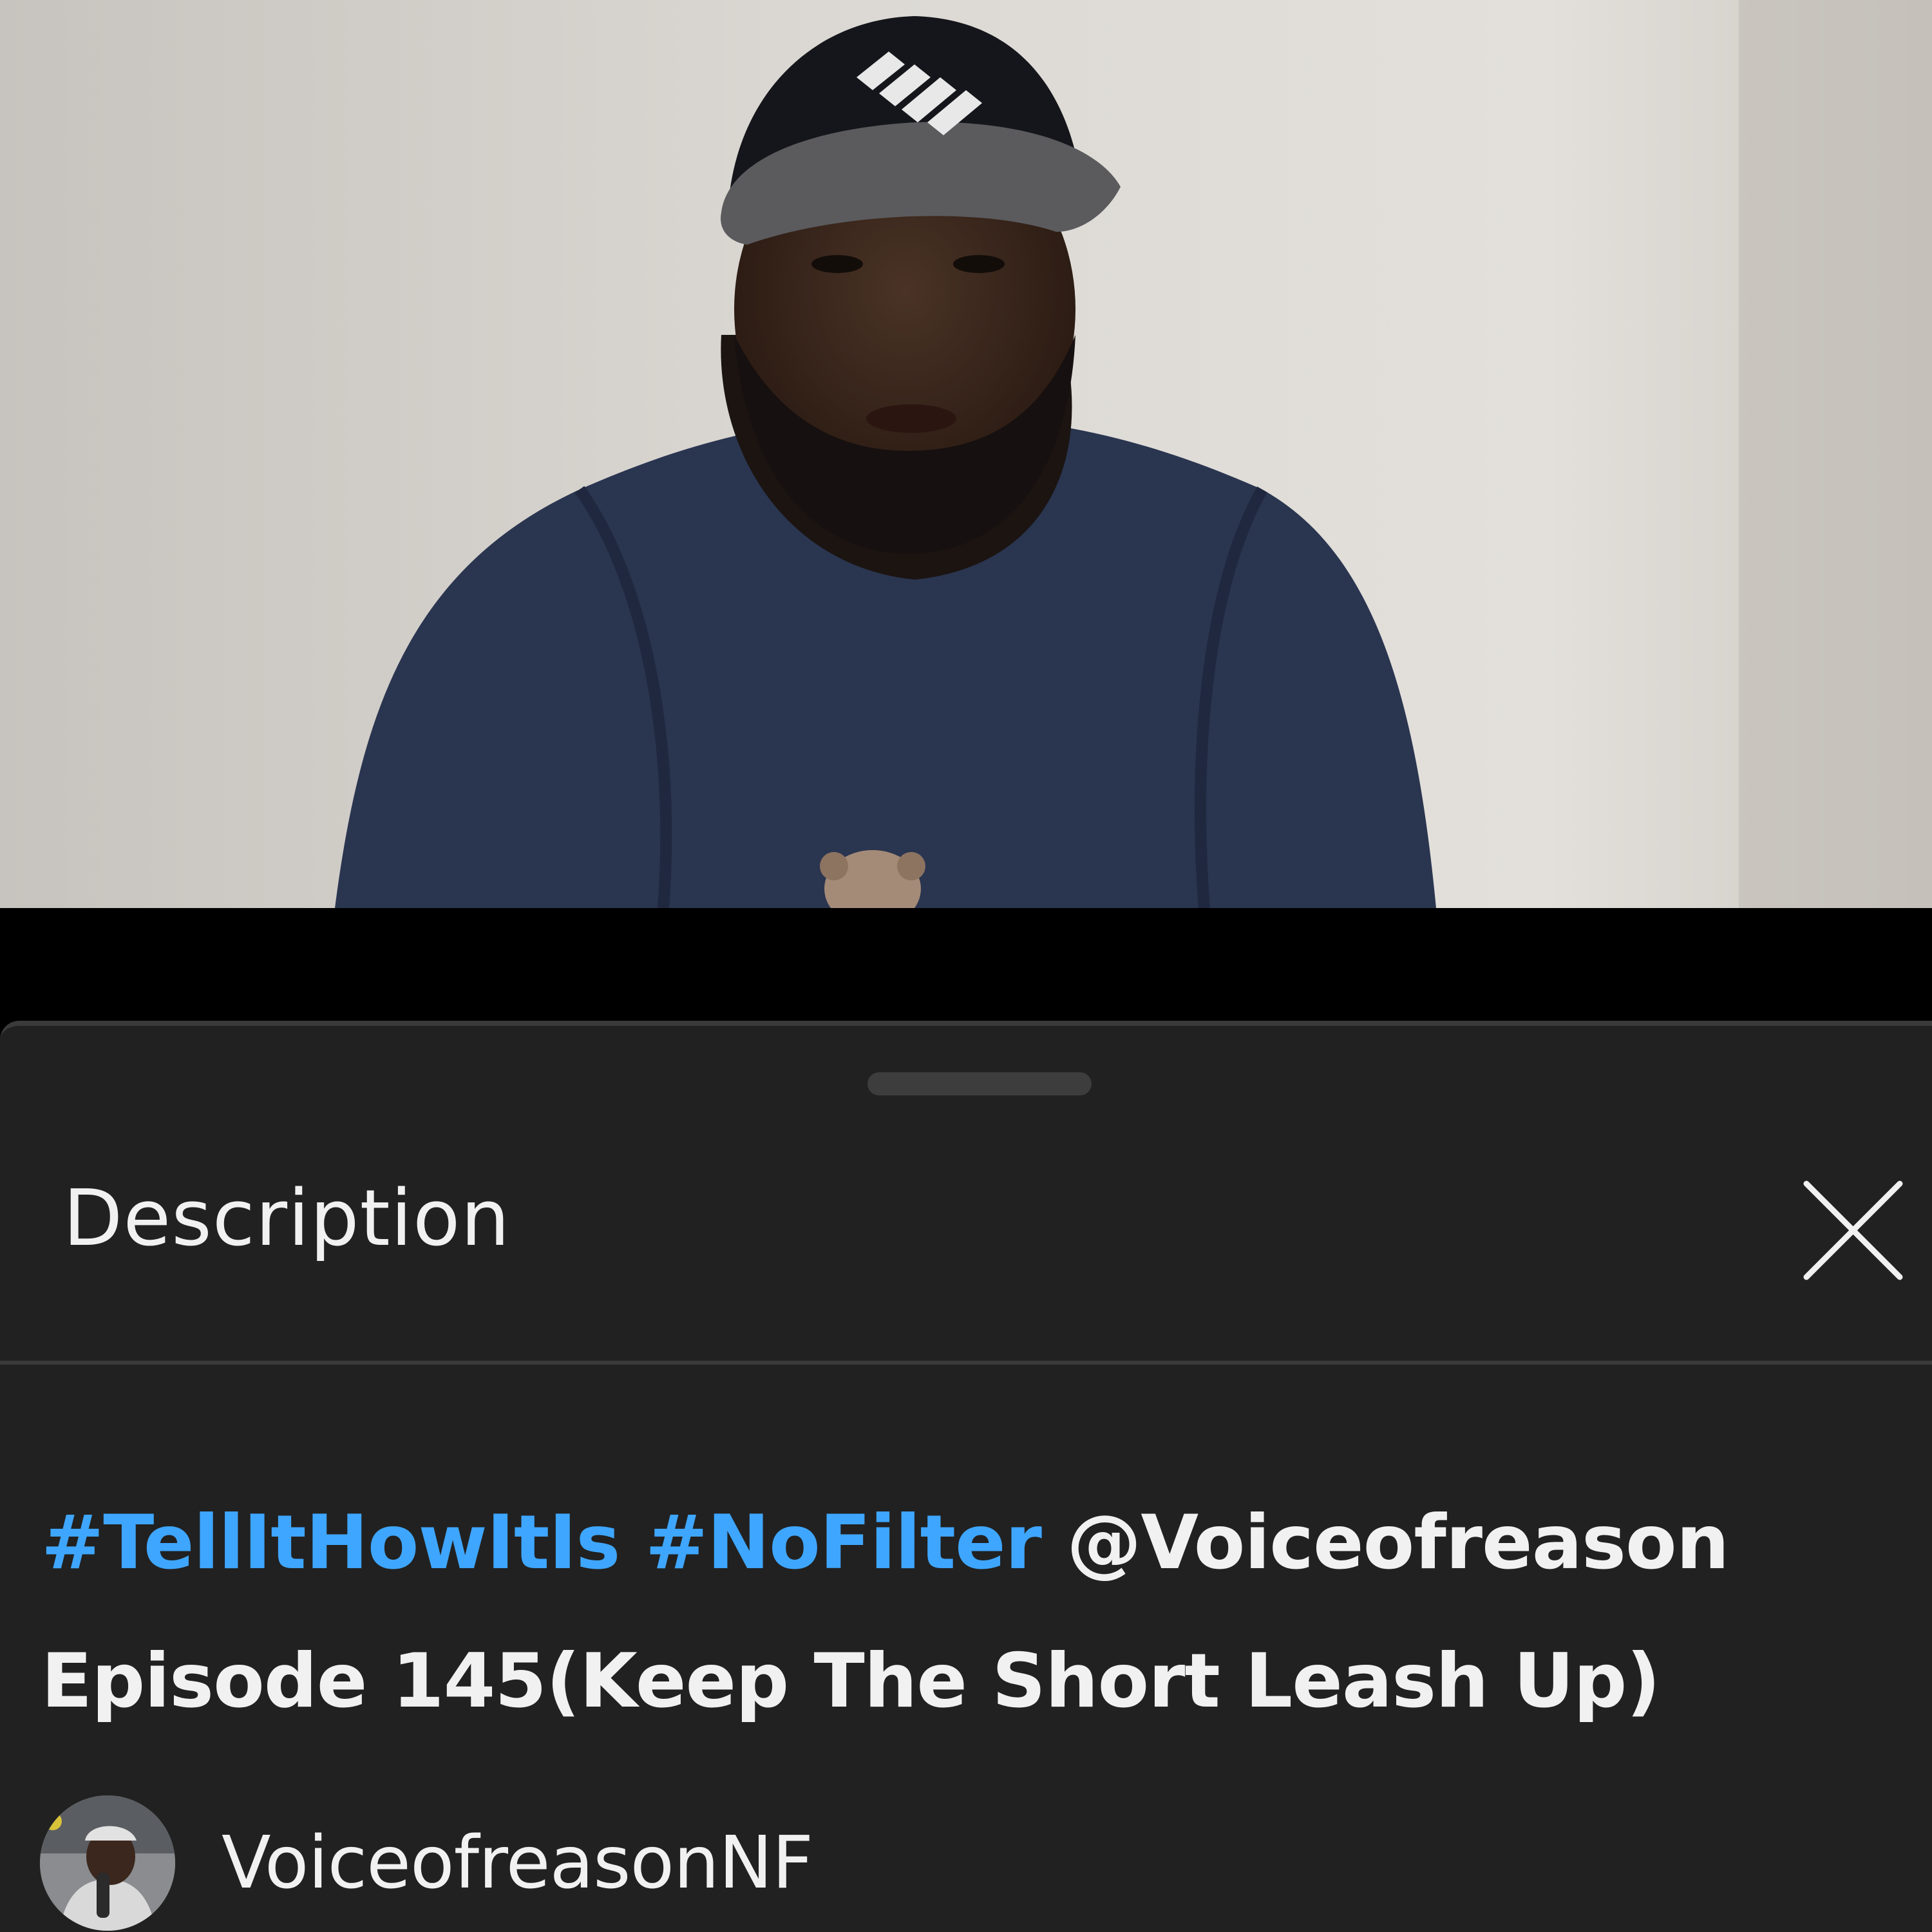 Image resolution: width=1932 pixels, height=1932 pixels. I want to click on hashtag-link: #TellItHowItIs, so click(331, 1543).